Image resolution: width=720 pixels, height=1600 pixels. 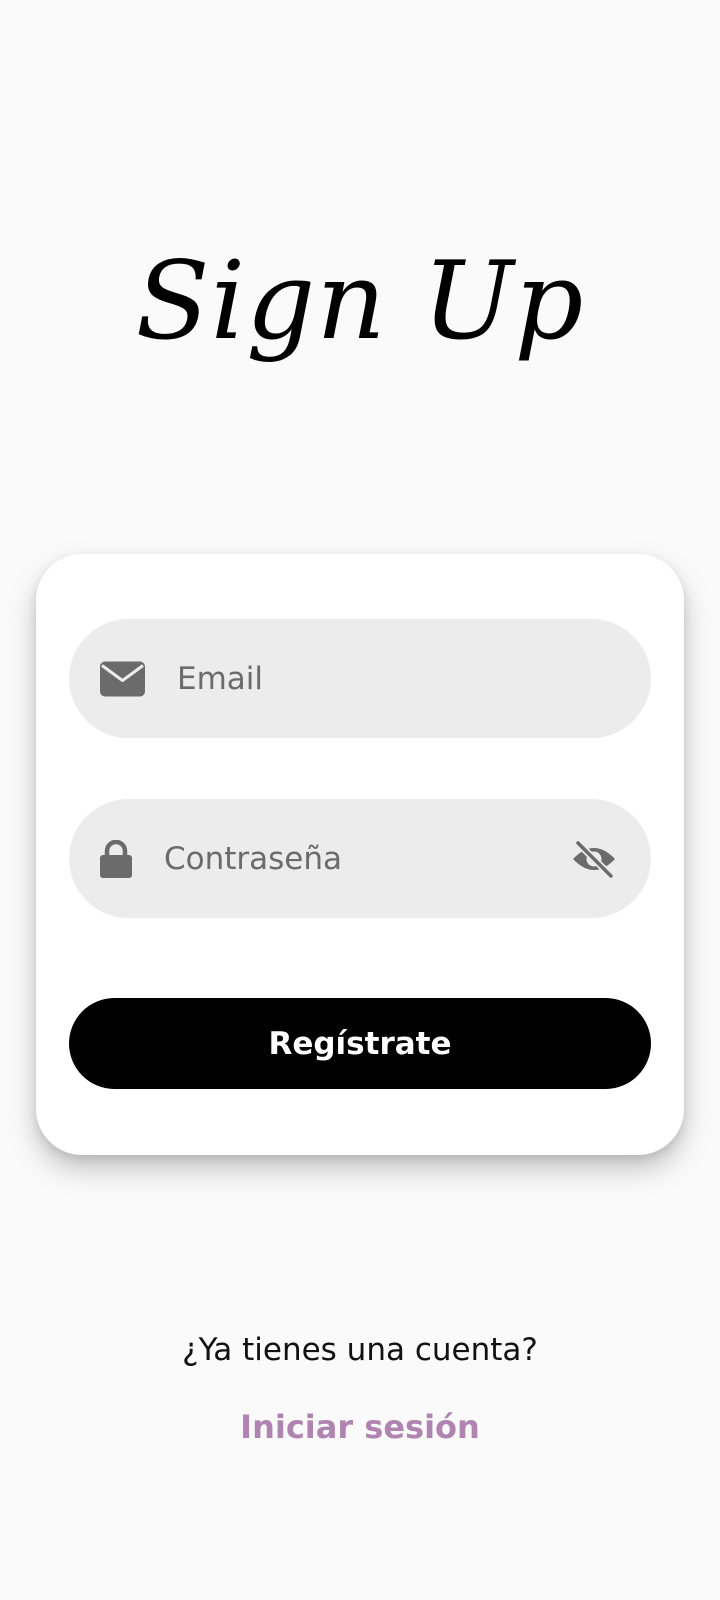 I want to click on email-field-container, so click(x=360, y=678).